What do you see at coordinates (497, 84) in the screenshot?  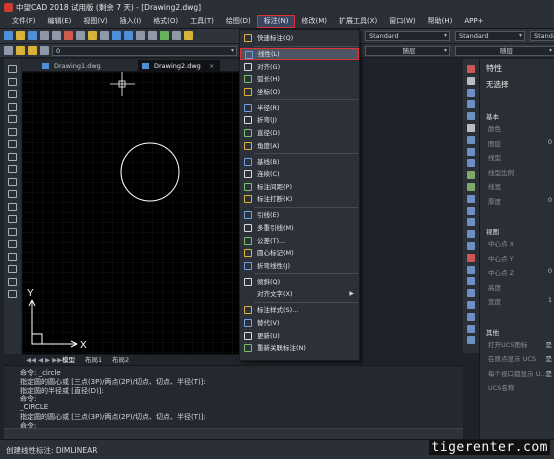 I see `selection-dropdown: 无选择` at bounding box center [497, 84].